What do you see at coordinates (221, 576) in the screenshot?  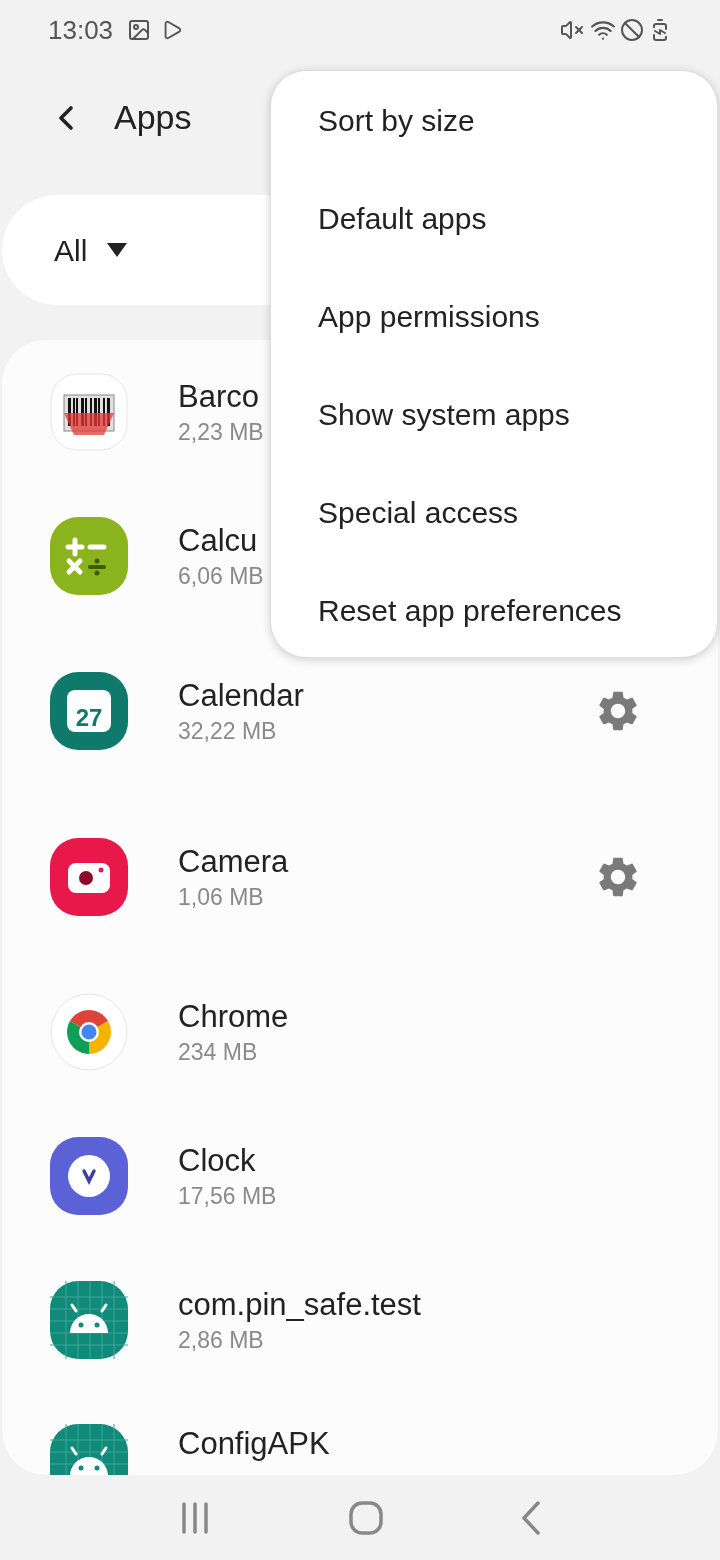 I see `app-size: 6,06 MB` at bounding box center [221, 576].